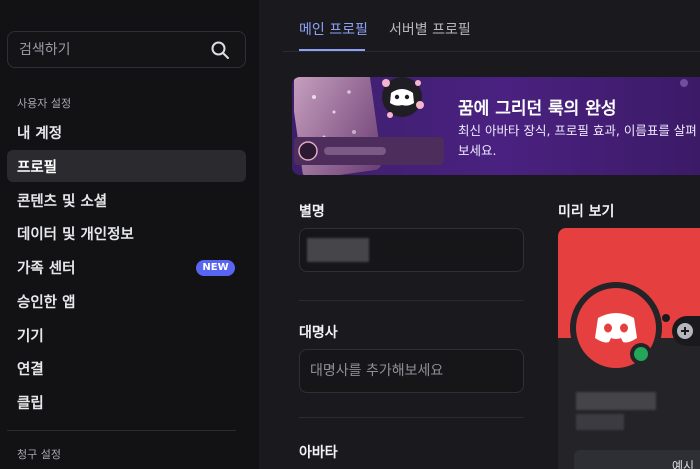 Image resolution: width=700 pixels, height=469 pixels. I want to click on pronouns-label: 대명사, so click(318, 333).